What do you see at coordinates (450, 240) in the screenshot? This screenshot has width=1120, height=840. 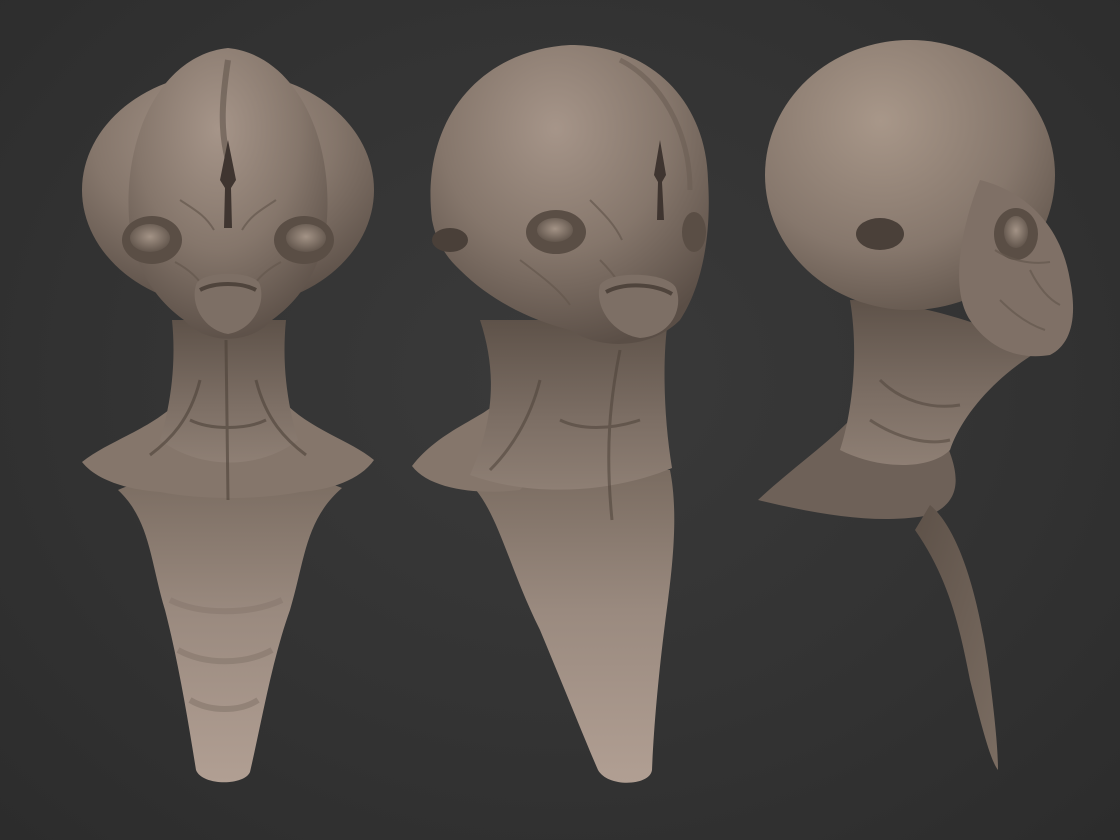 I see `tq-ear` at bounding box center [450, 240].